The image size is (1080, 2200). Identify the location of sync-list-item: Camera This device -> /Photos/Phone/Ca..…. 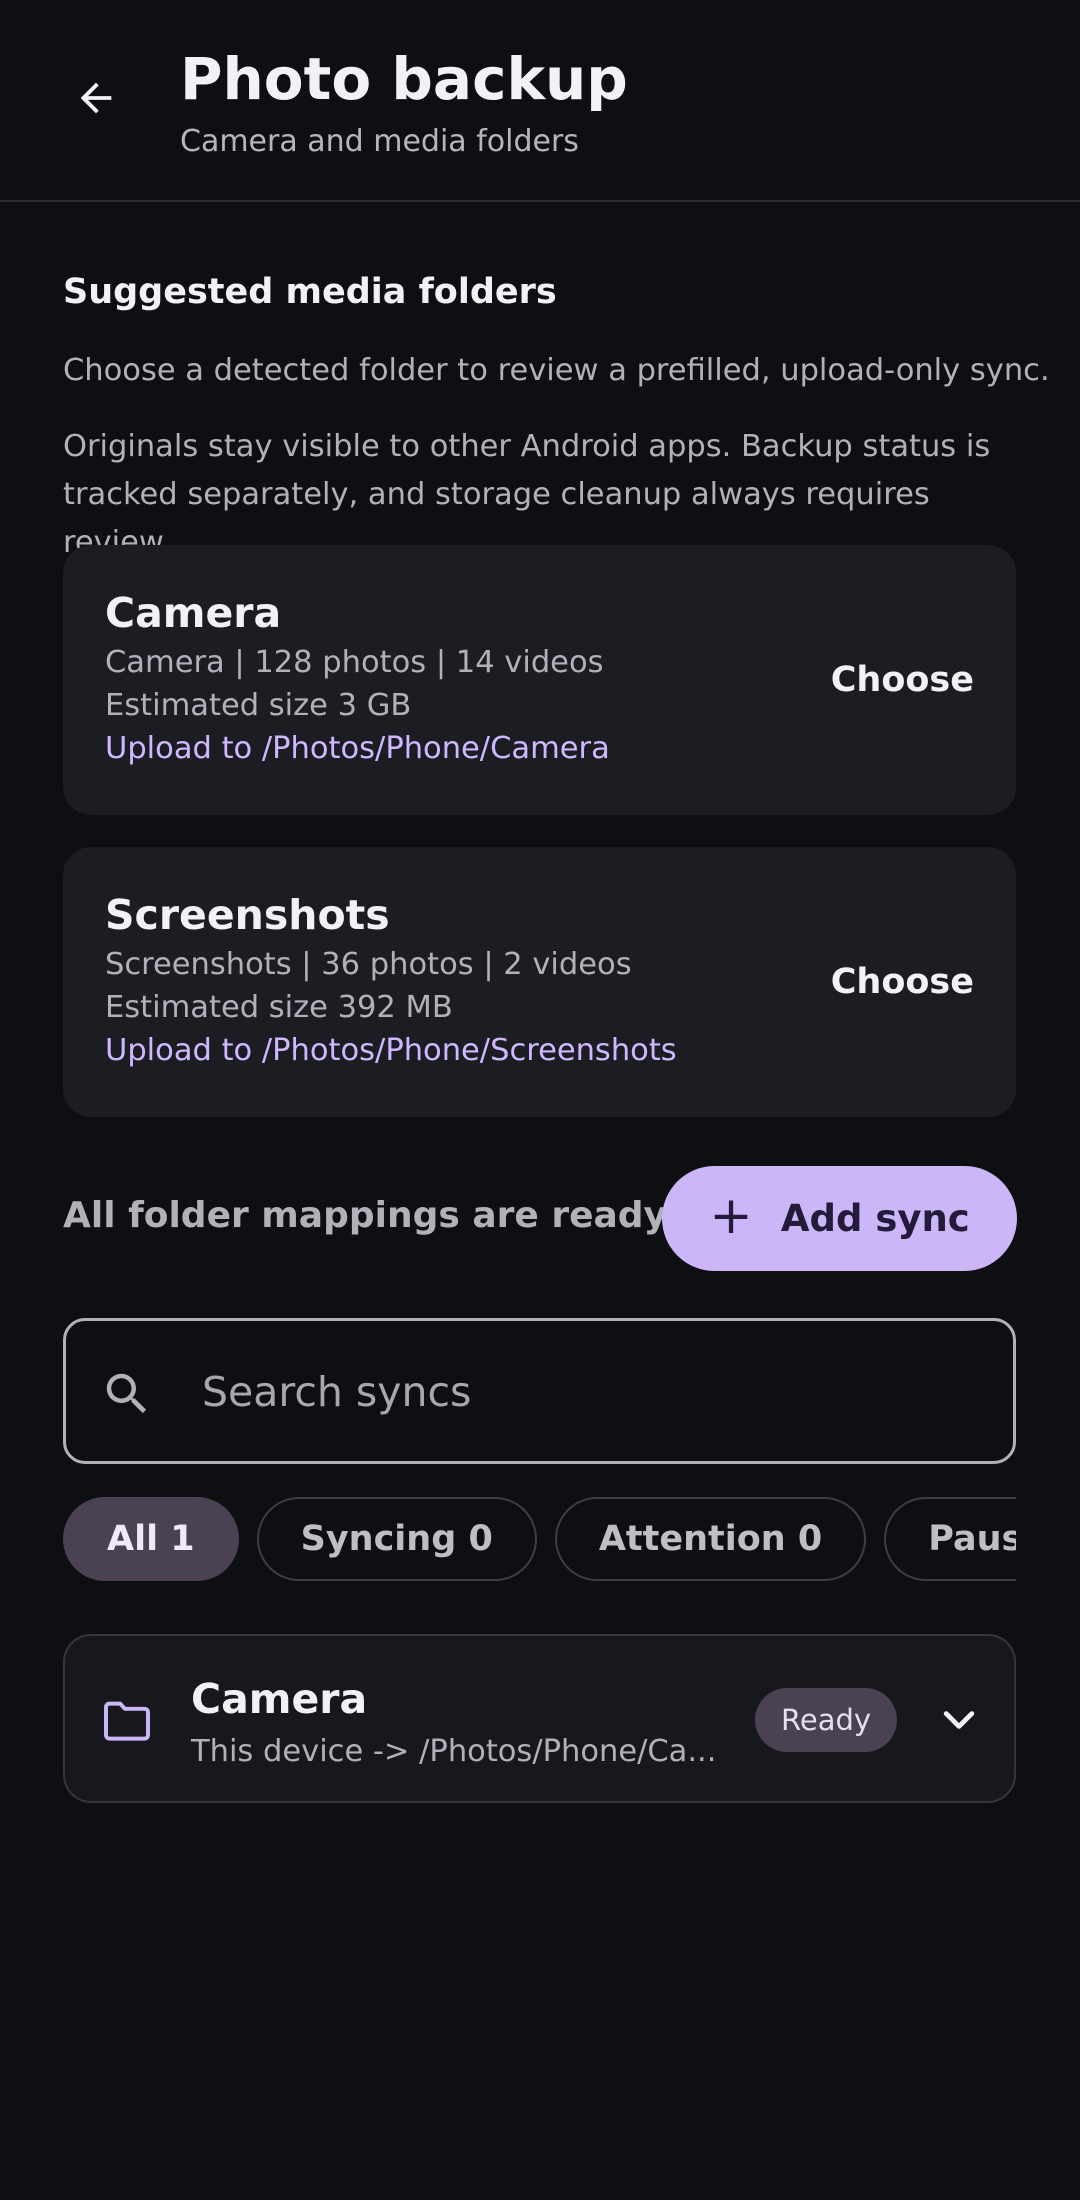
(539, 1718).